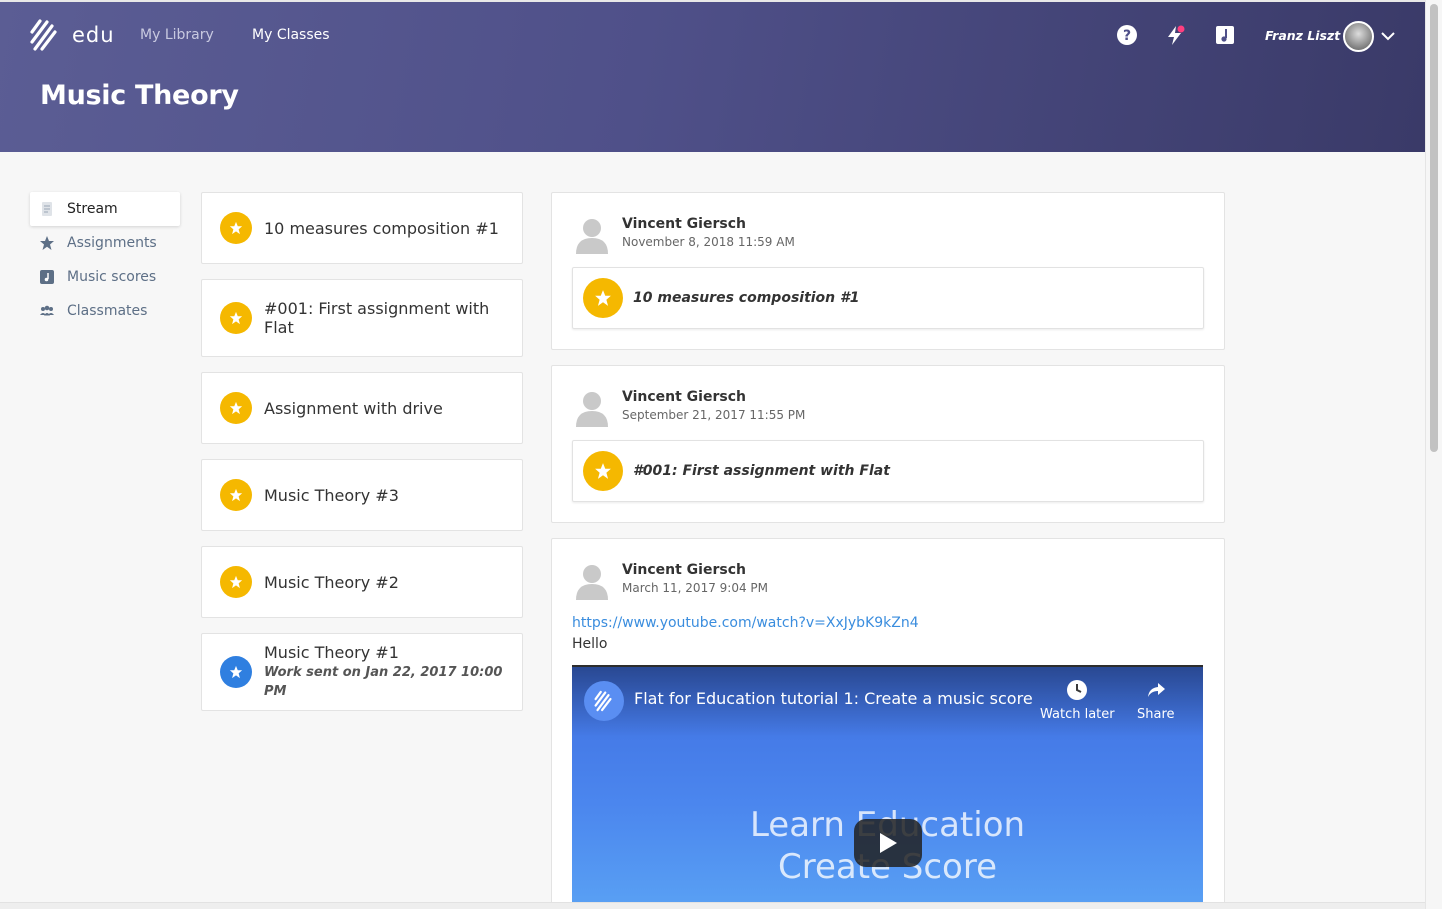  I want to click on assignment-card: Music Theory #2, so click(362, 582).